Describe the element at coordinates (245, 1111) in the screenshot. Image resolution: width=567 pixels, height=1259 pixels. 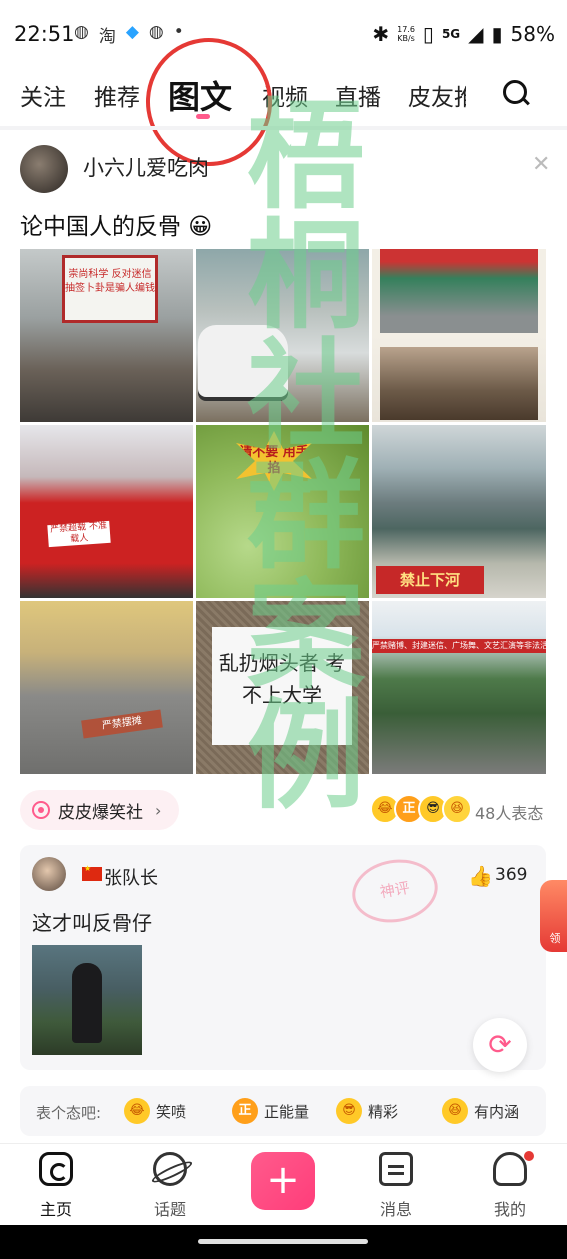
I see `positive-energy-icon: 正` at that location.